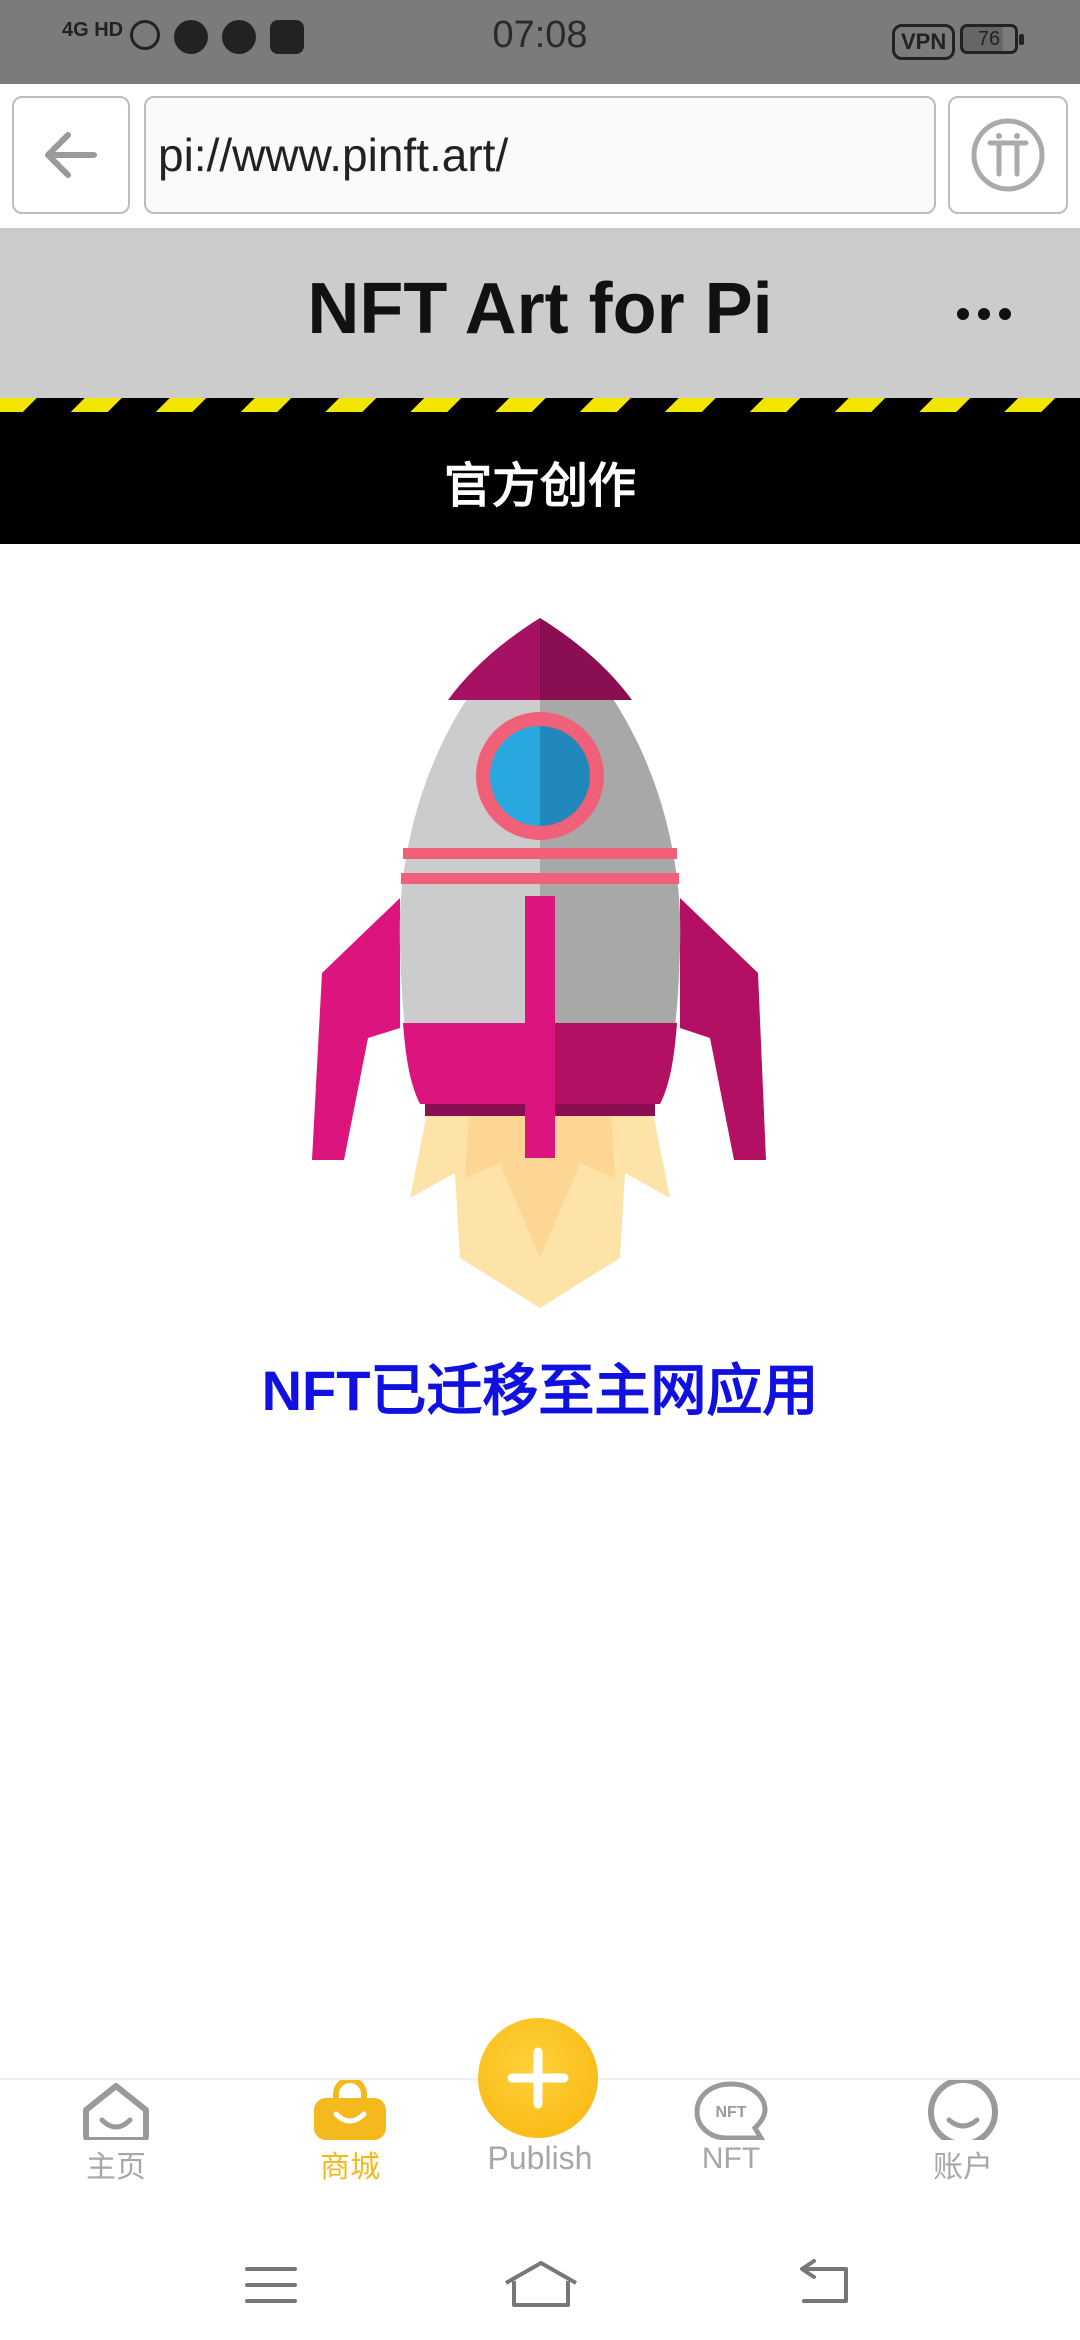 The width and height of the screenshot is (1080, 2340). What do you see at coordinates (539, 963) in the screenshot?
I see `rocket-icon` at bounding box center [539, 963].